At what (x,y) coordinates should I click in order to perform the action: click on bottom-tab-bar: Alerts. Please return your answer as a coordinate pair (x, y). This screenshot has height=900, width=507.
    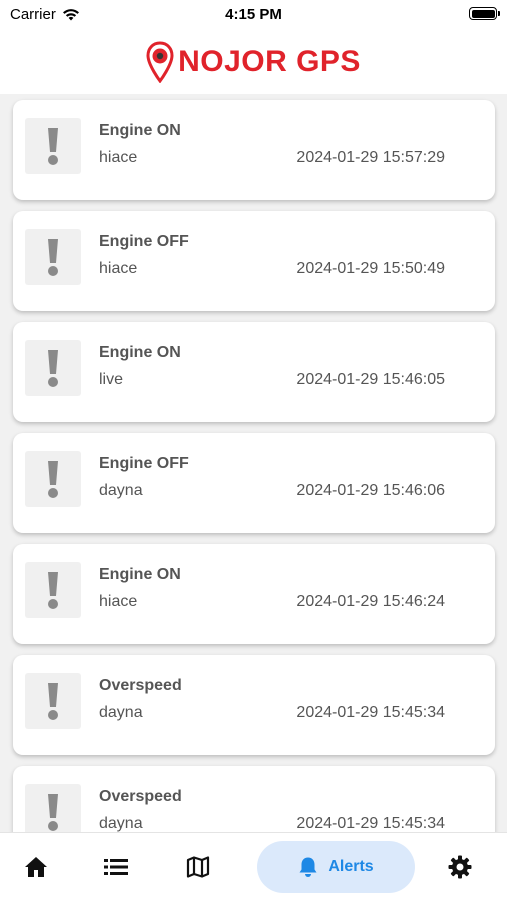
    Looking at the image, I should click on (253, 866).